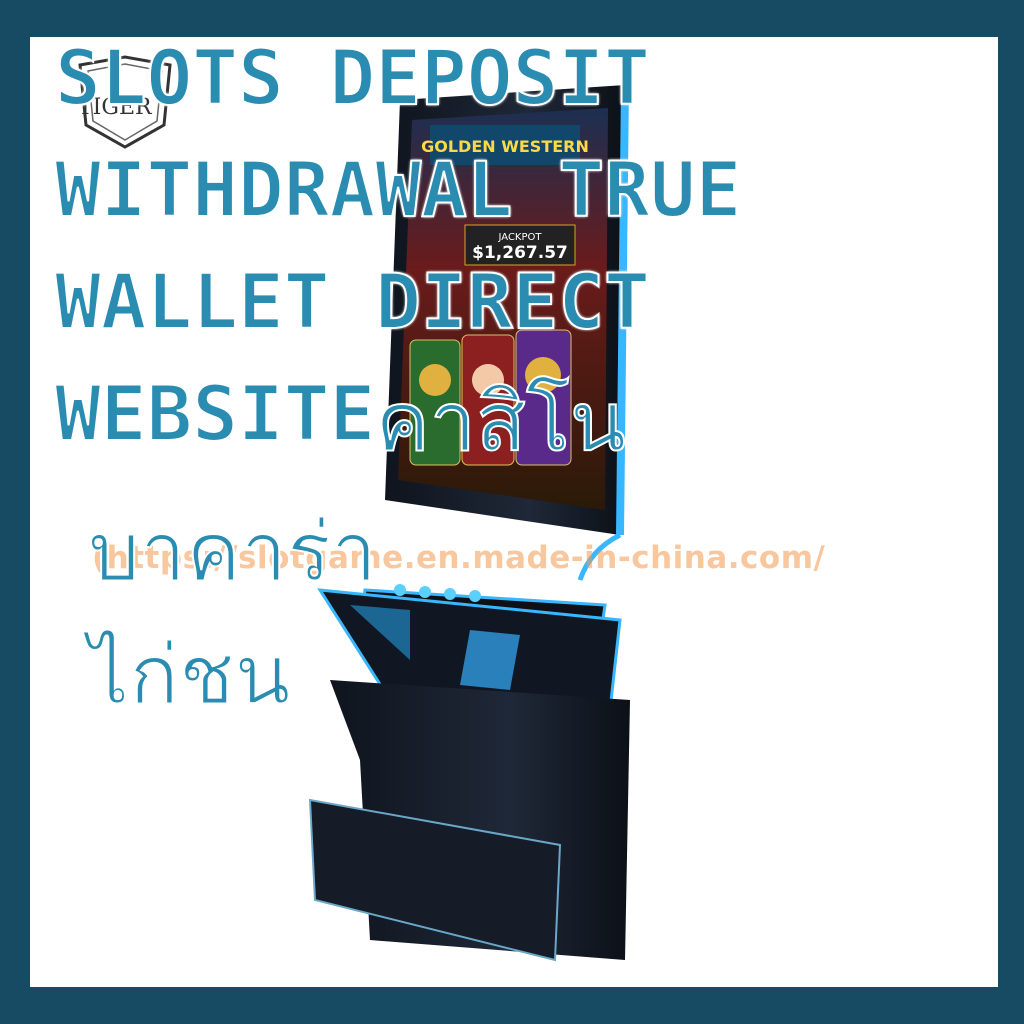 This screenshot has width=1024, height=1024. Describe the element at coordinates (352, 77) in the screenshot. I see `headline-line-1: SLOTS DEPOSIT` at that location.